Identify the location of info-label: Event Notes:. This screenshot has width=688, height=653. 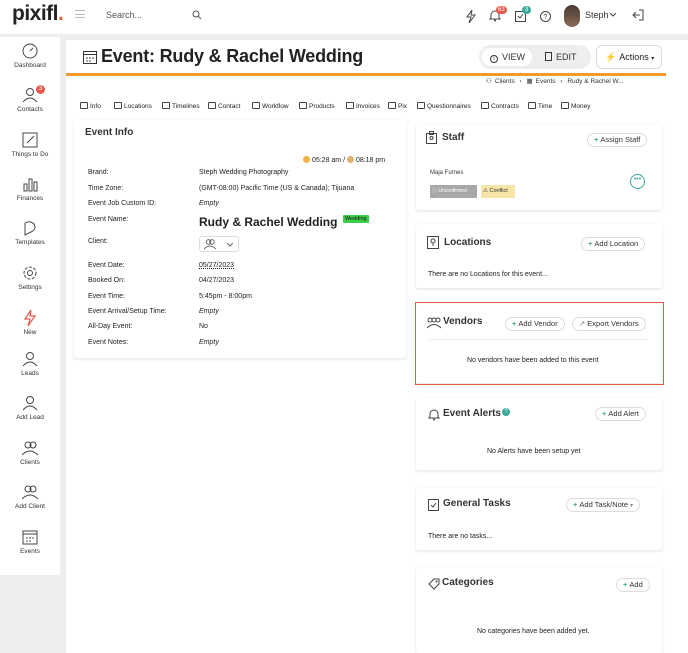
(108, 342).